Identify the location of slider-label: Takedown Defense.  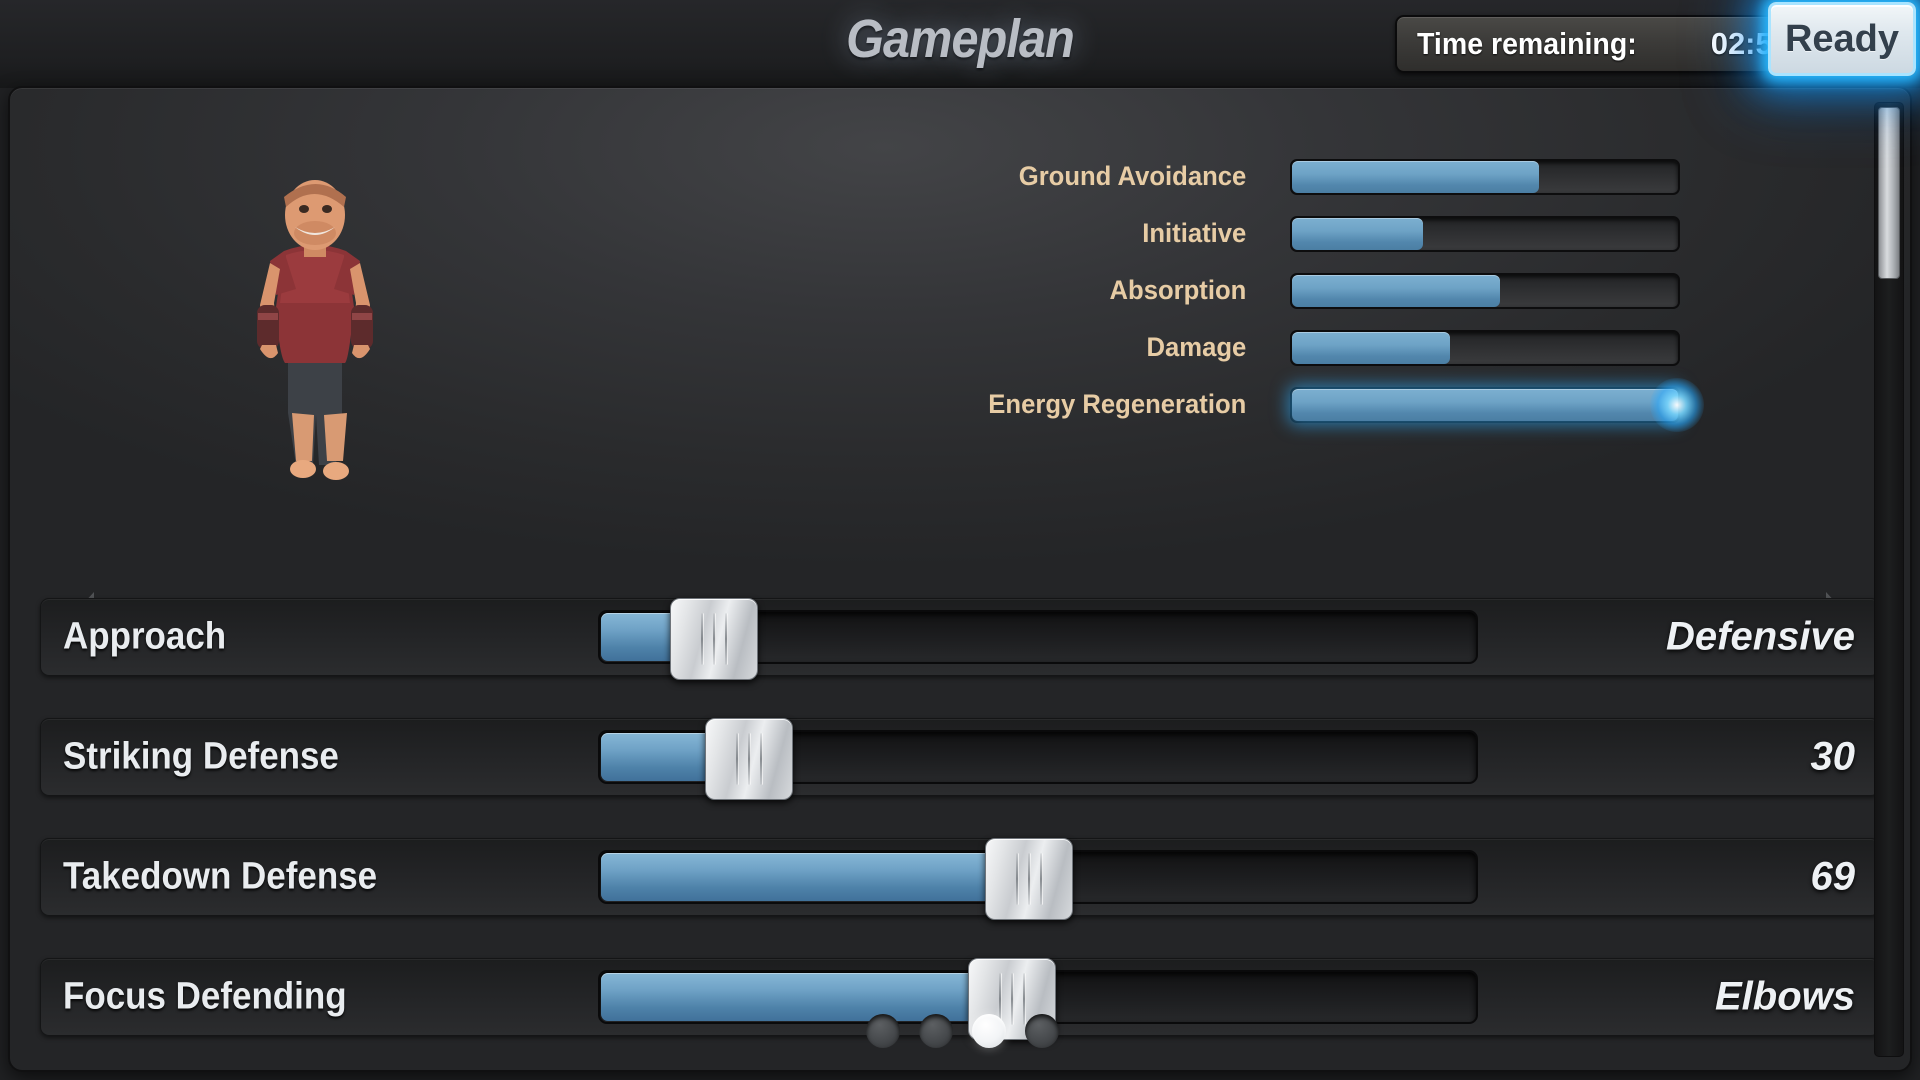
(220, 876).